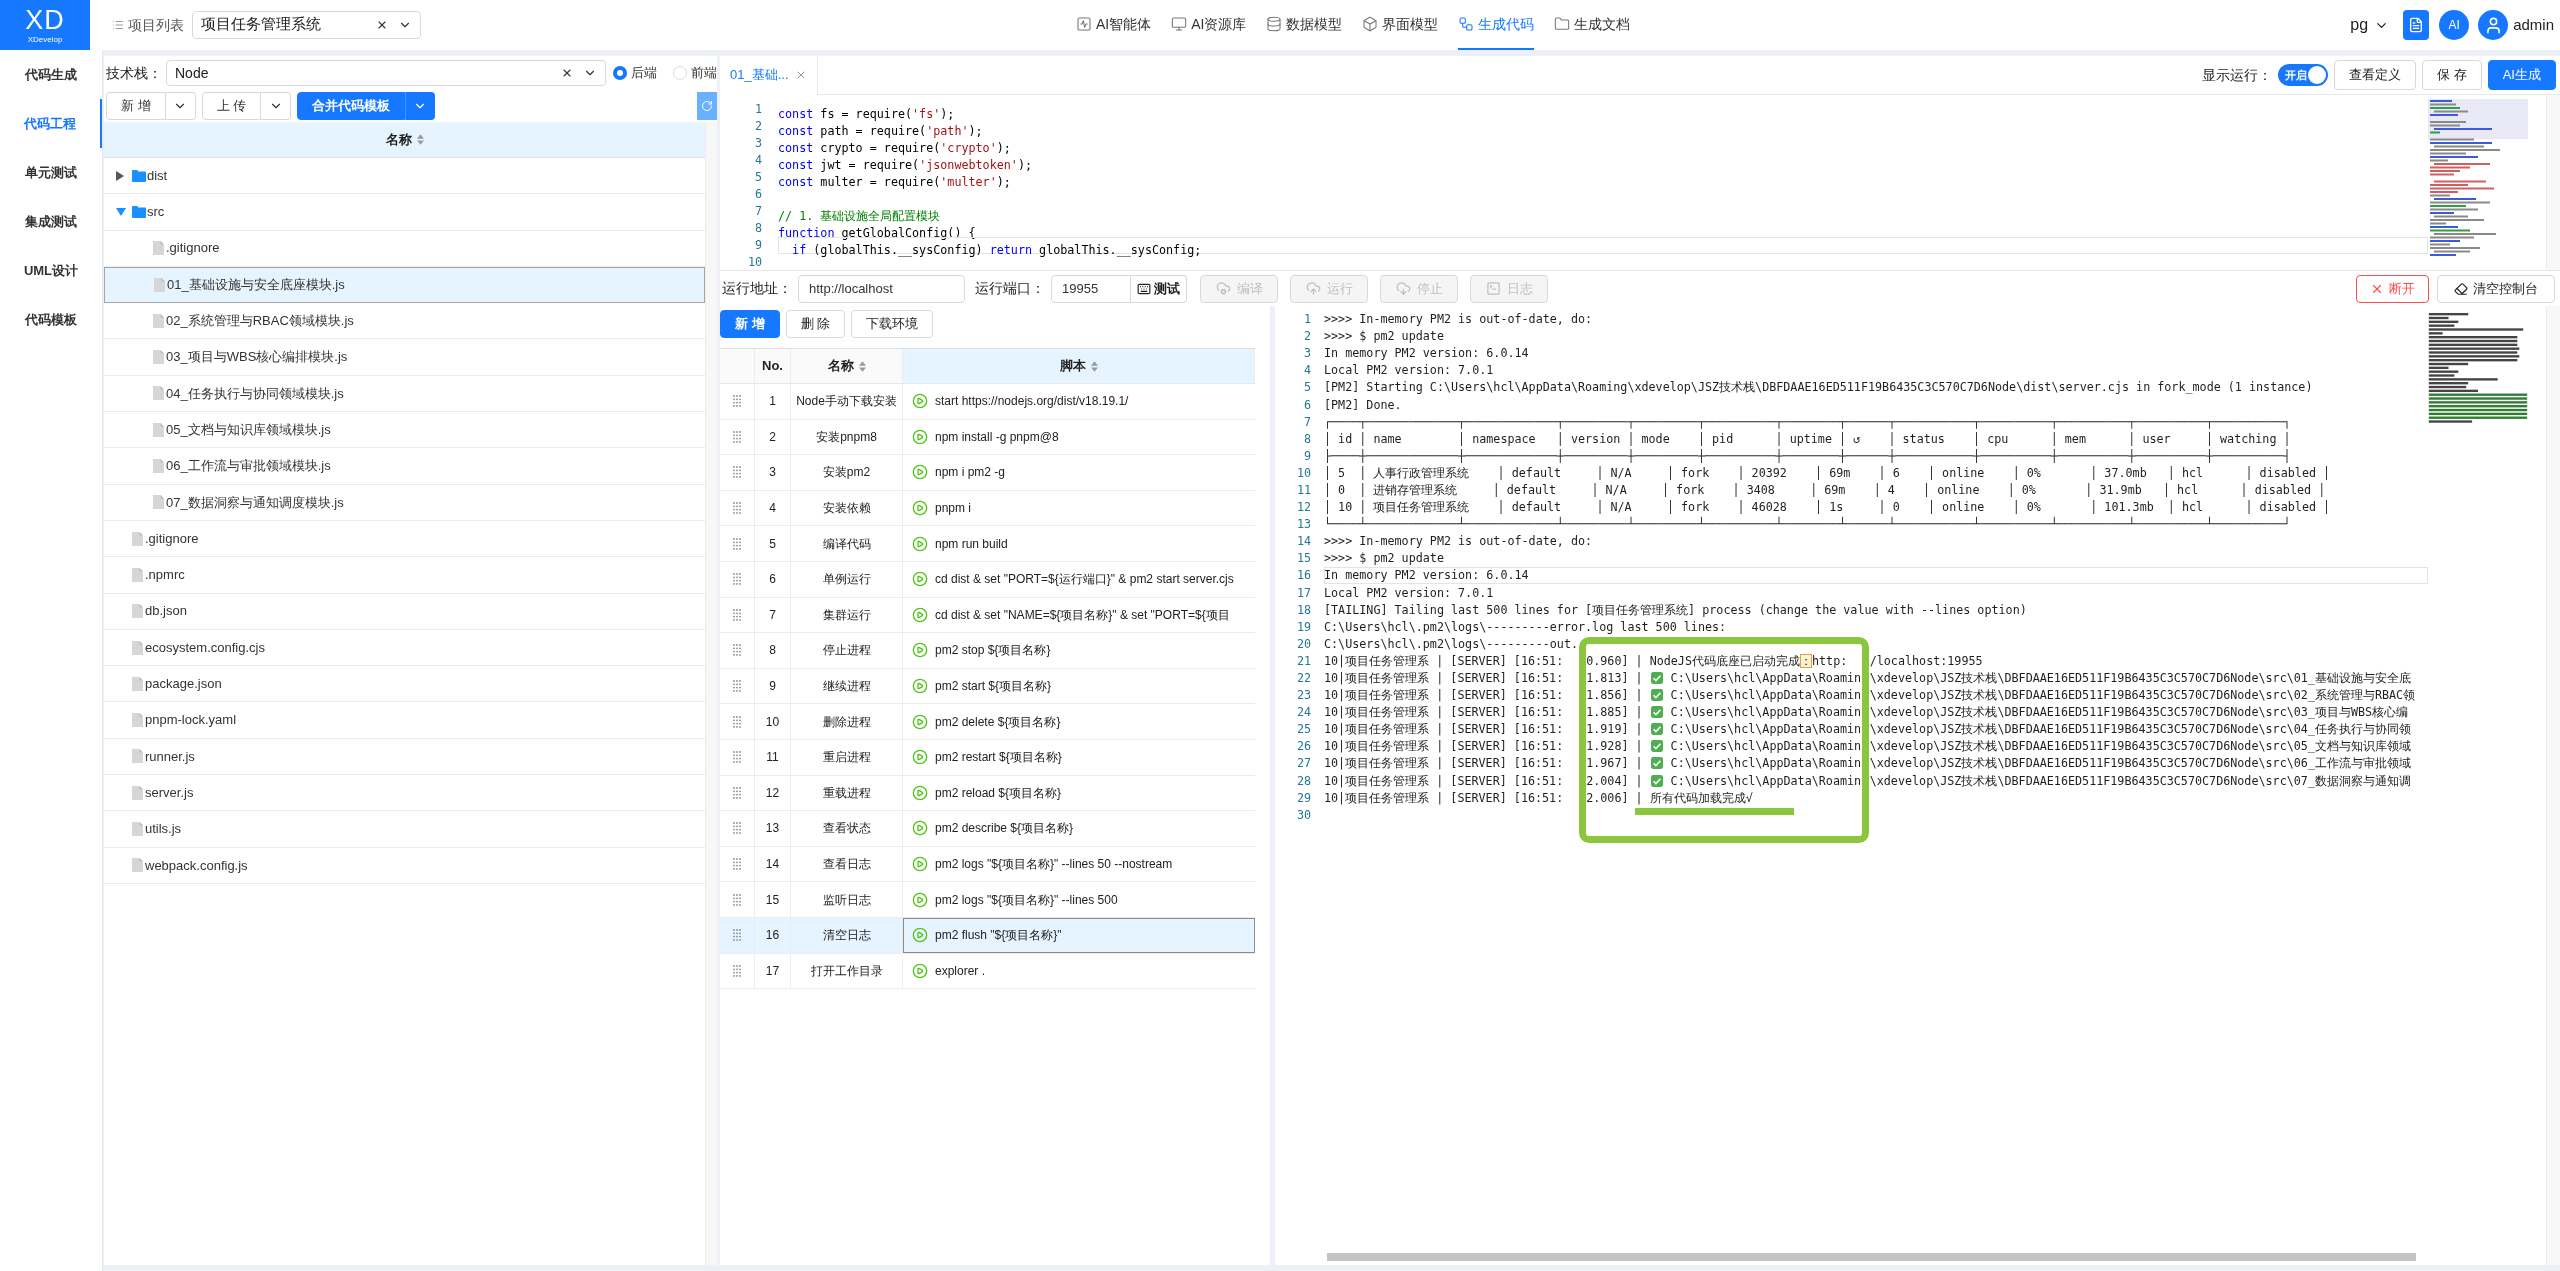 The height and width of the screenshot is (1271, 2560). I want to click on project-select: 项目任务管理系统, so click(306, 25).